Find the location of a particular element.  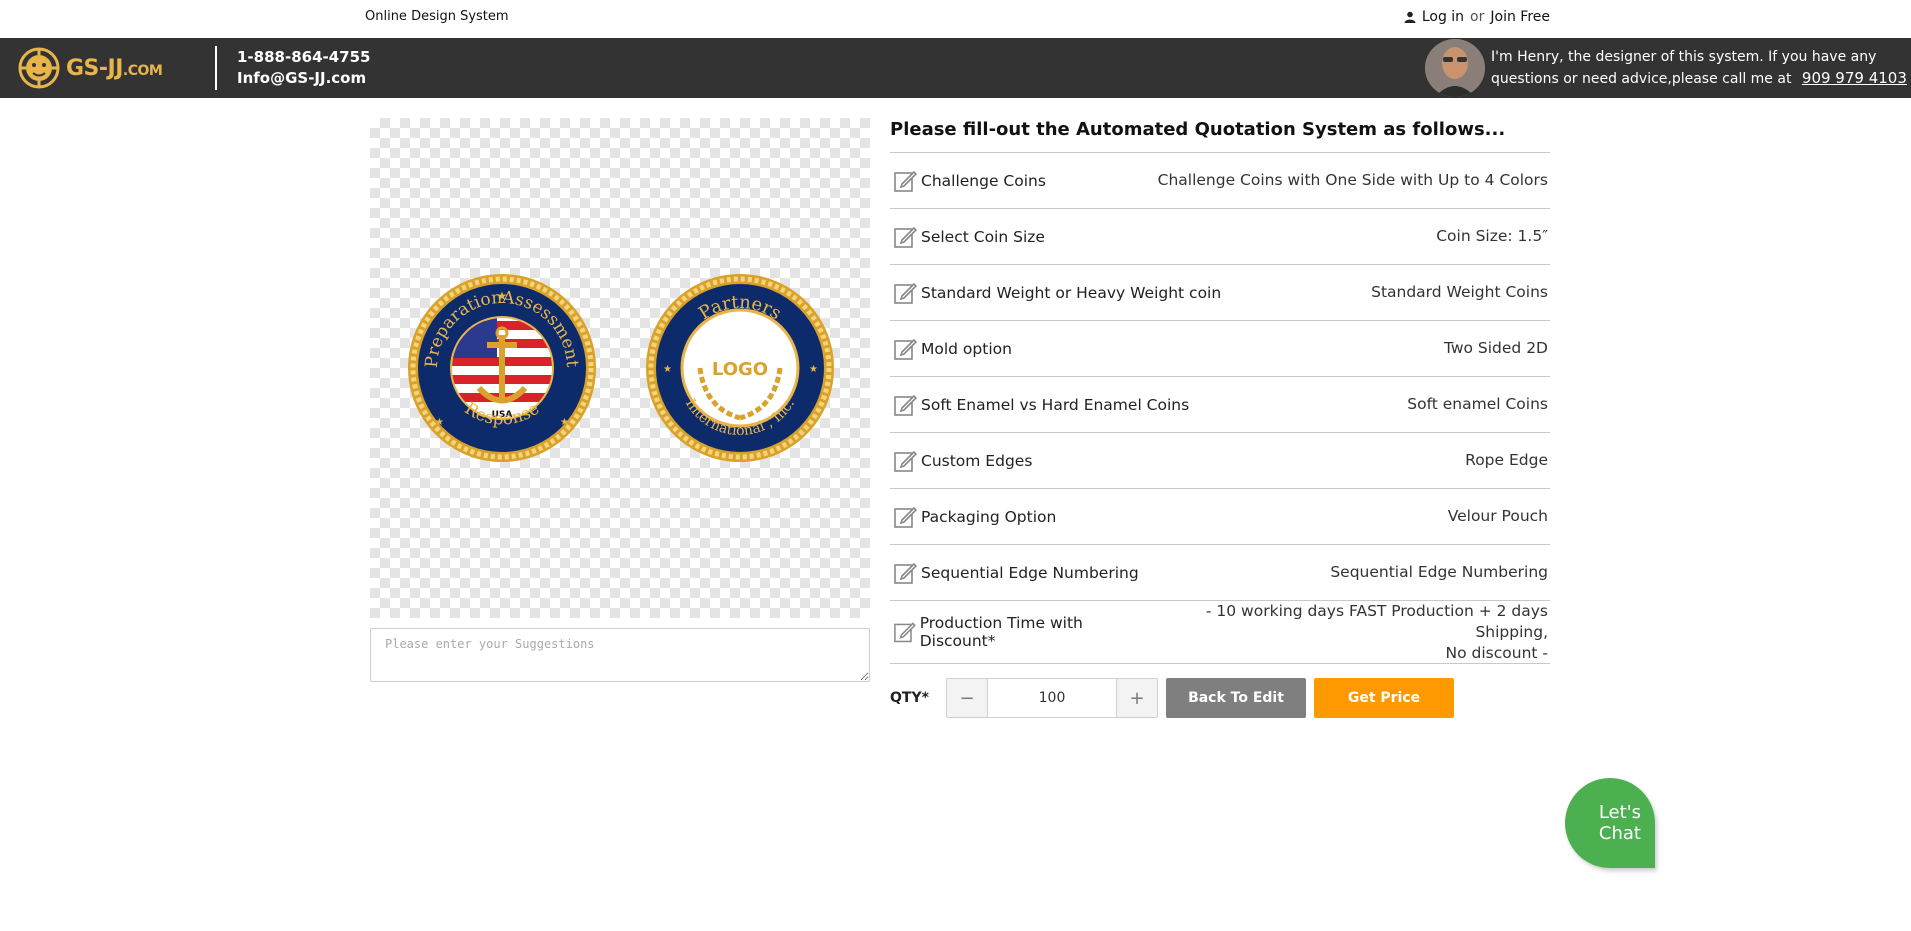

coin-back-center-text: LOGO is located at coordinates (740, 369).